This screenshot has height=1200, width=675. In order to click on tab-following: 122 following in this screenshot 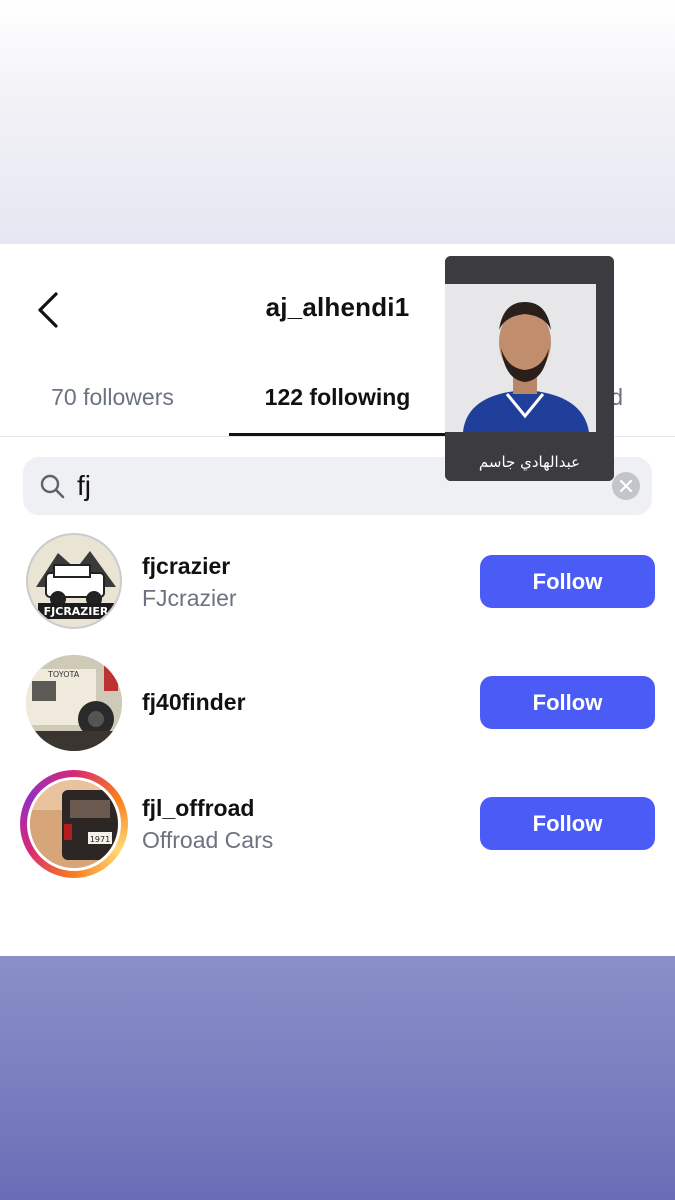, I will do `click(337, 397)`.